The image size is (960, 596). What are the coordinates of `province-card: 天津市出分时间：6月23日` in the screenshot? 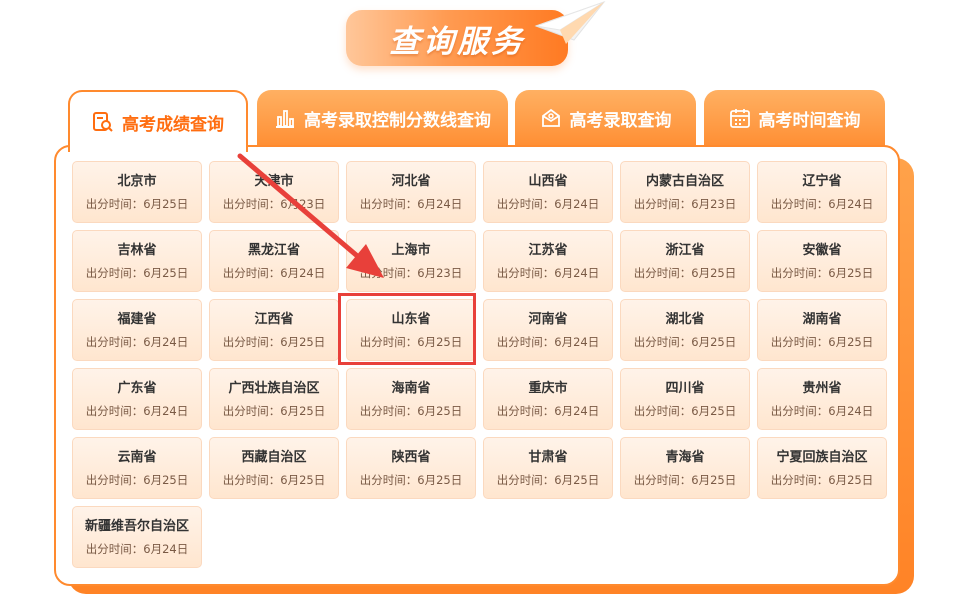 It's located at (274, 192).